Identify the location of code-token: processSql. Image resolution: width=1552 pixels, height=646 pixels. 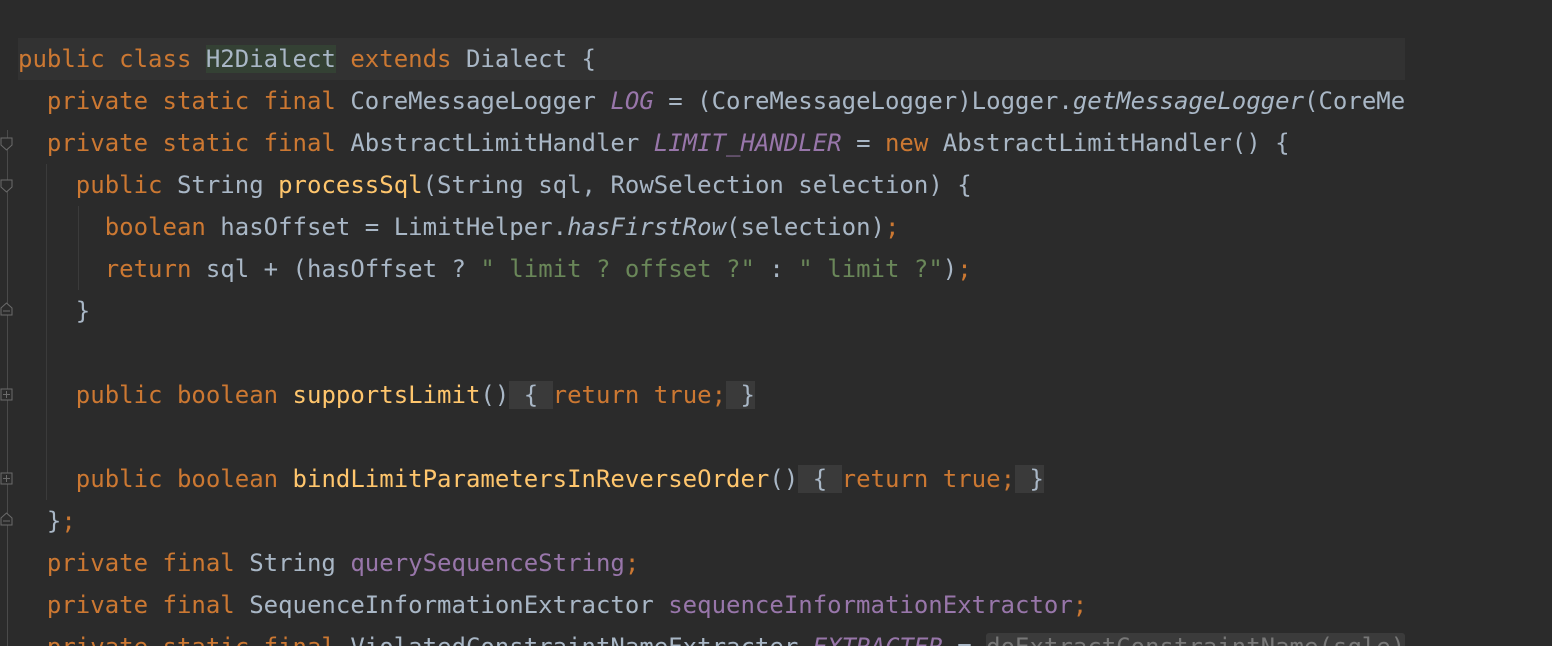
(350, 185).